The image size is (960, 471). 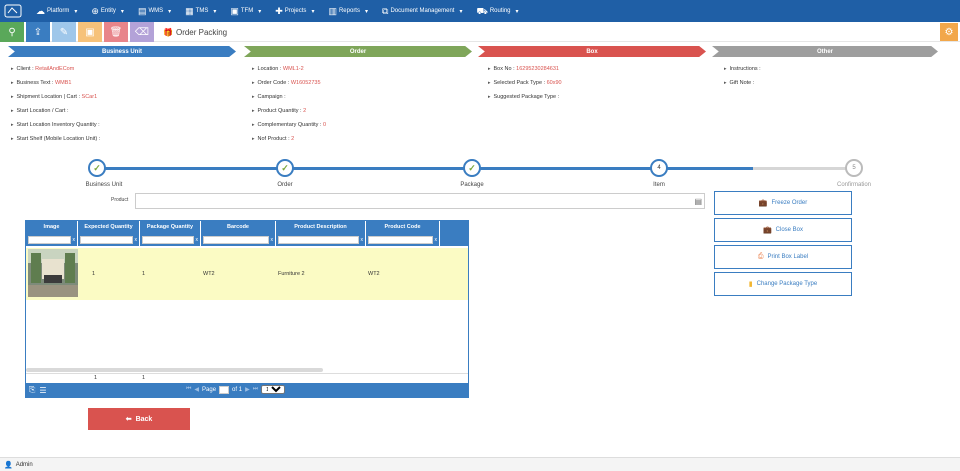 What do you see at coordinates (247, 377) in the screenshot?
I see `grid-totals-row: 1 1` at bounding box center [247, 377].